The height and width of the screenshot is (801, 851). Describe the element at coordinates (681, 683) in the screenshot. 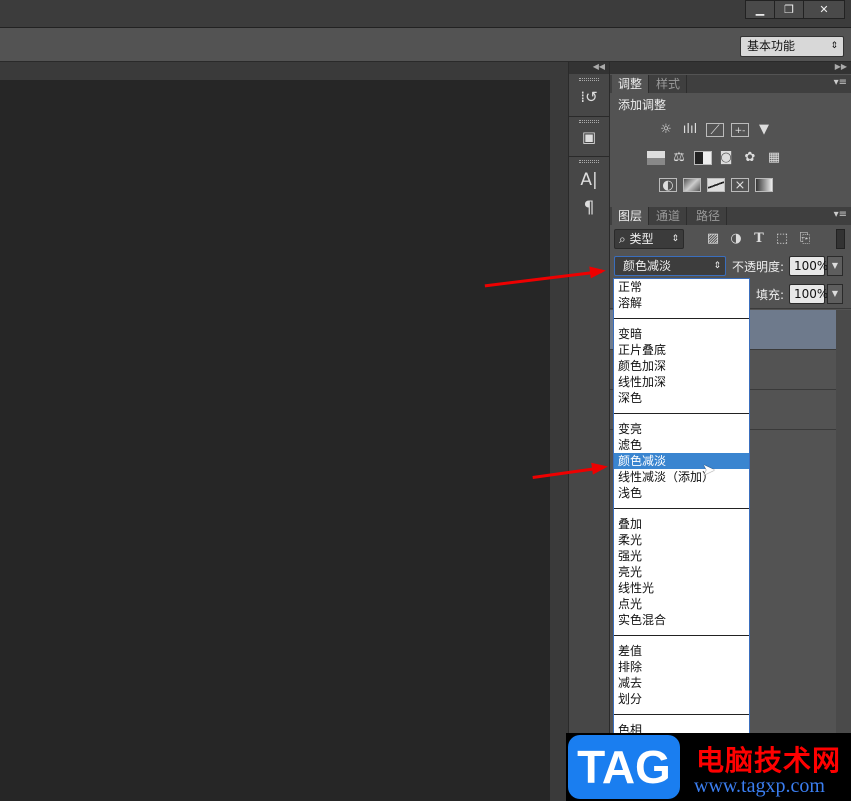

I see `blend-mode-option: 减去` at that location.